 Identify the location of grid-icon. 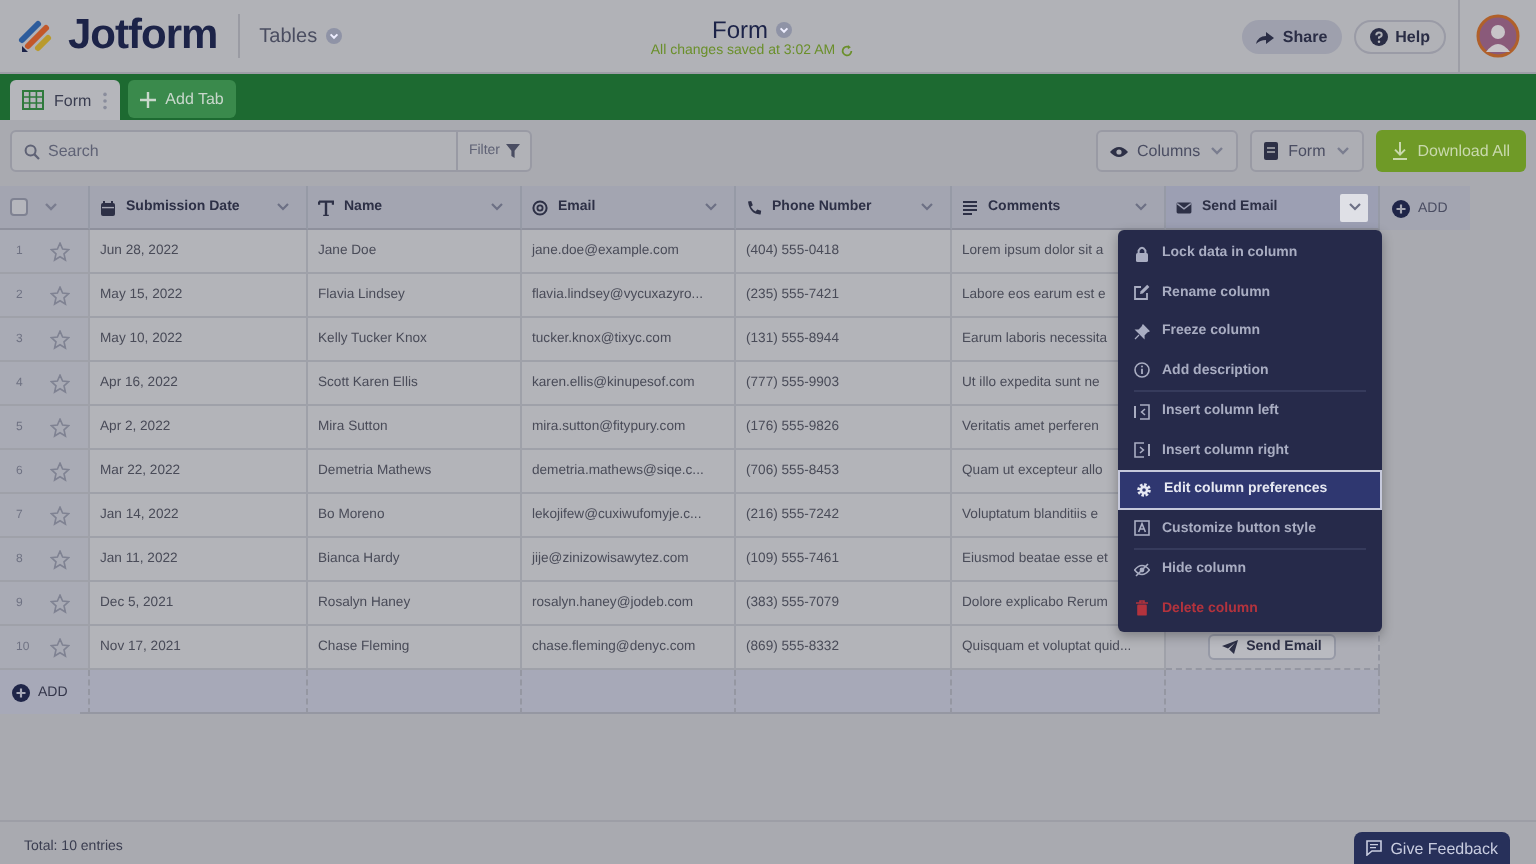
(33, 100).